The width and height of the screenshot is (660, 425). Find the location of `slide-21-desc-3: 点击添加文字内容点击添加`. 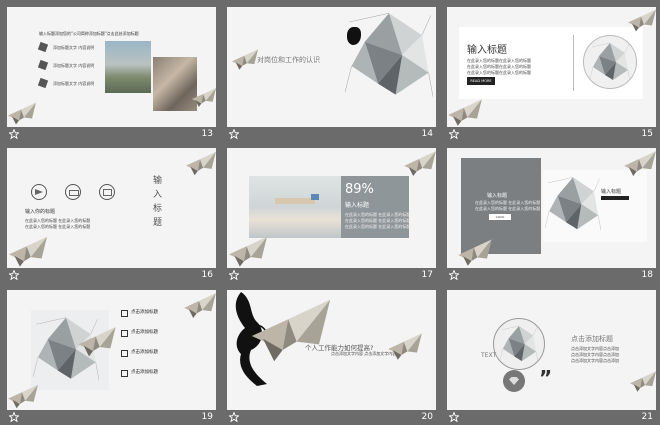

slide-21-desc-3: 点击添加文字内容点击添加 is located at coordinates (595, 360).